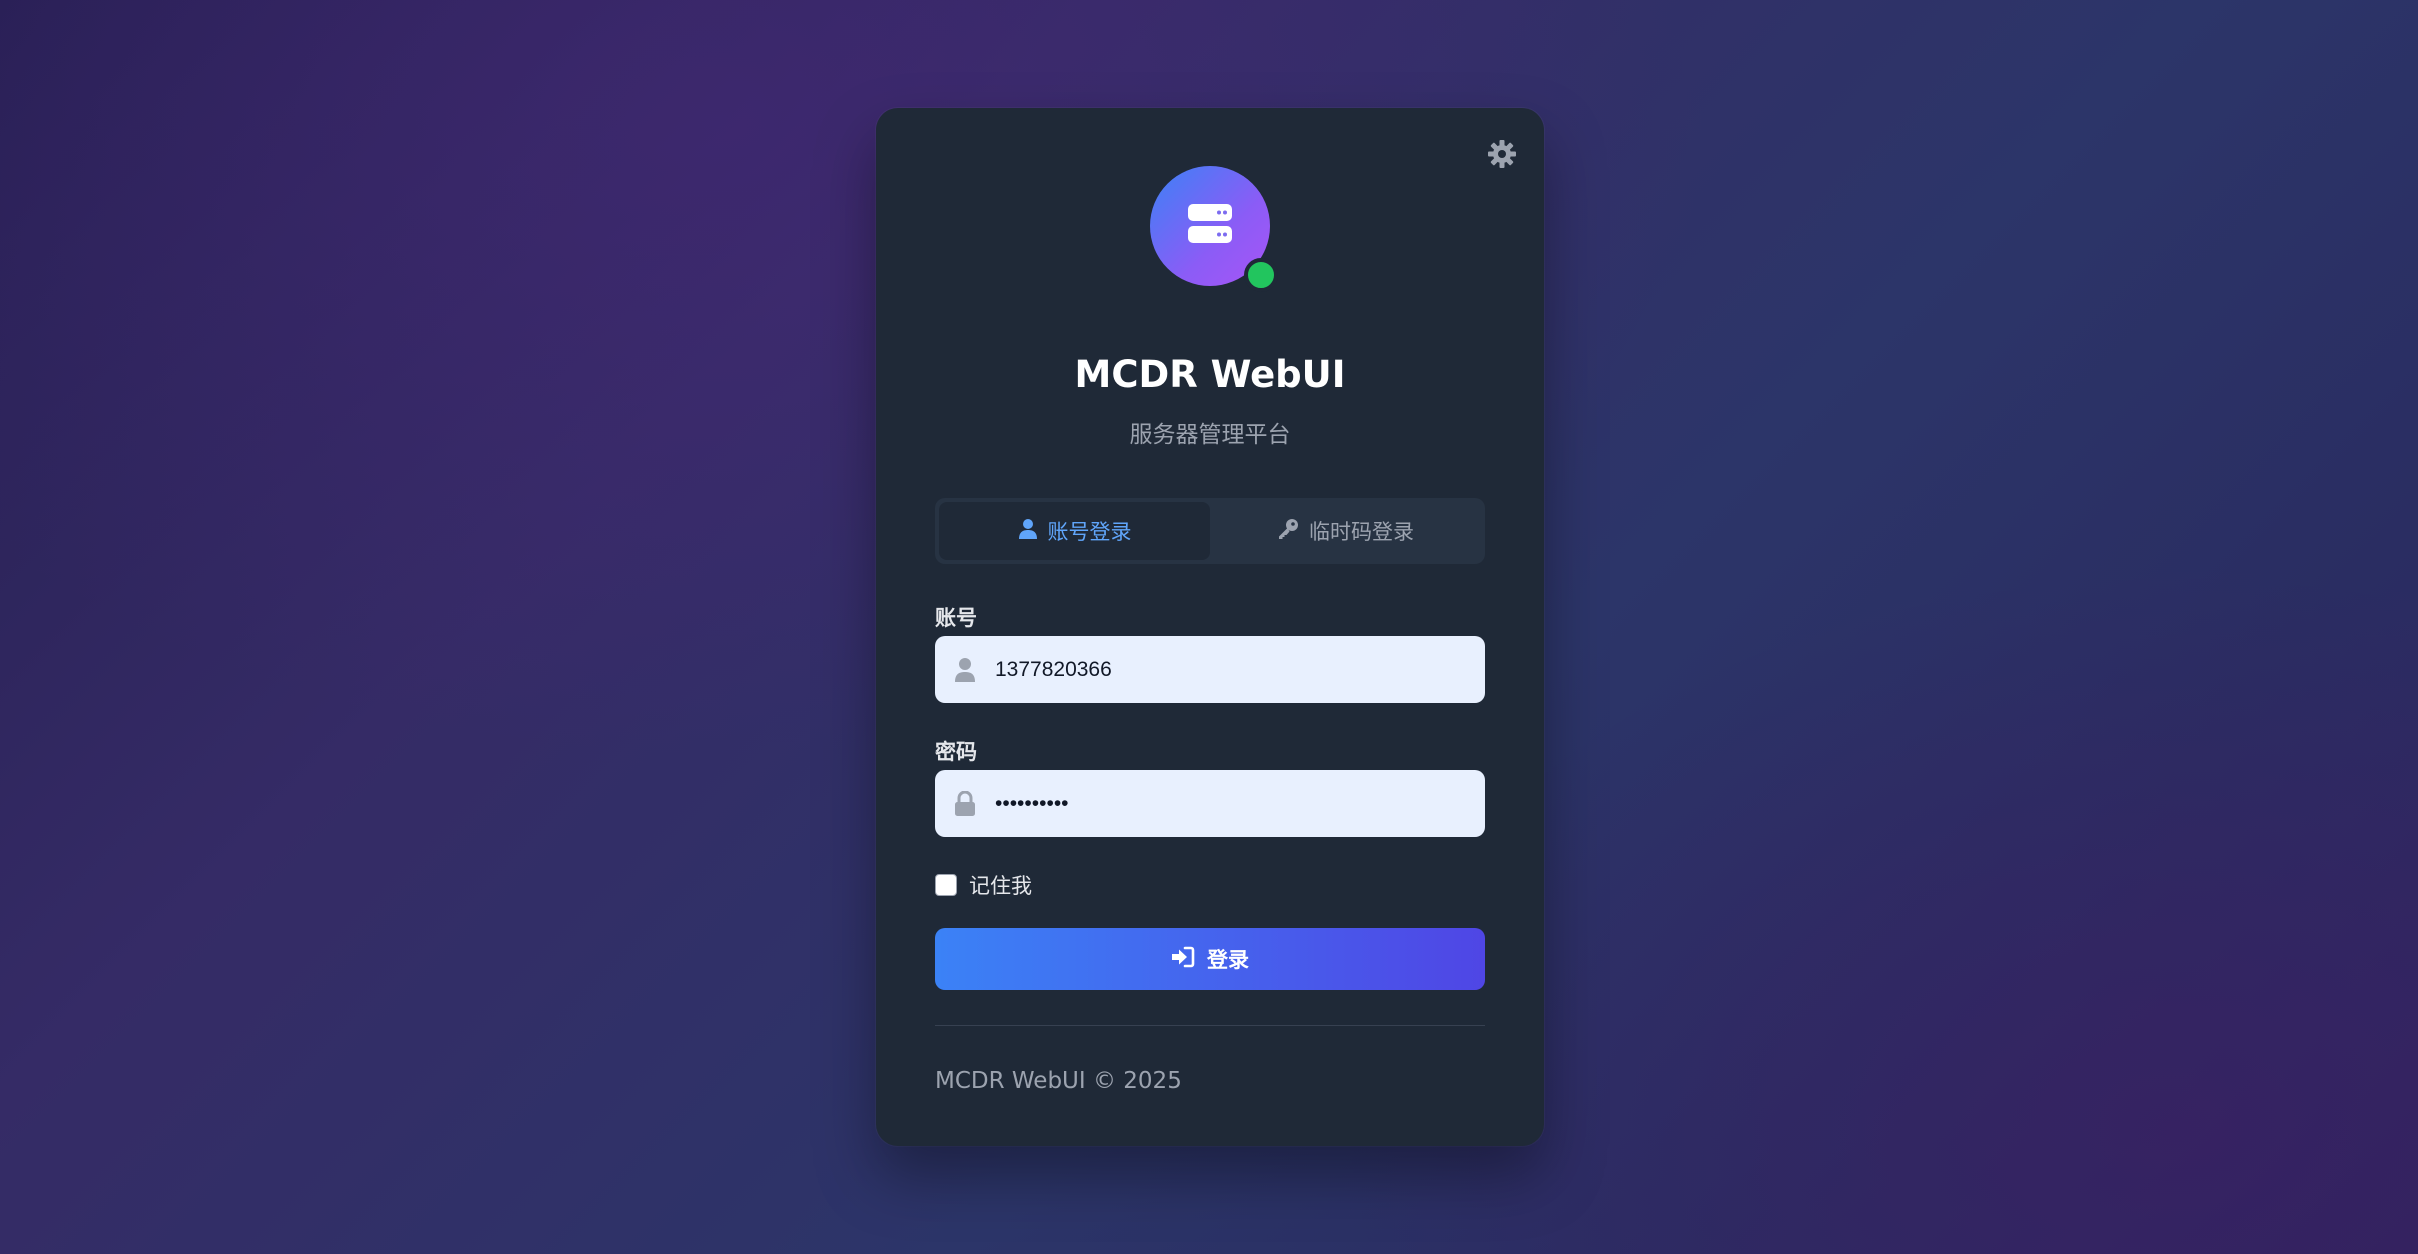 The width and height of the screenshot is (2418, 1254). What do you see at coordinates (1261, 275) in the screenshot?
I see `online-status-dot` at bounding box center [1261, 275].